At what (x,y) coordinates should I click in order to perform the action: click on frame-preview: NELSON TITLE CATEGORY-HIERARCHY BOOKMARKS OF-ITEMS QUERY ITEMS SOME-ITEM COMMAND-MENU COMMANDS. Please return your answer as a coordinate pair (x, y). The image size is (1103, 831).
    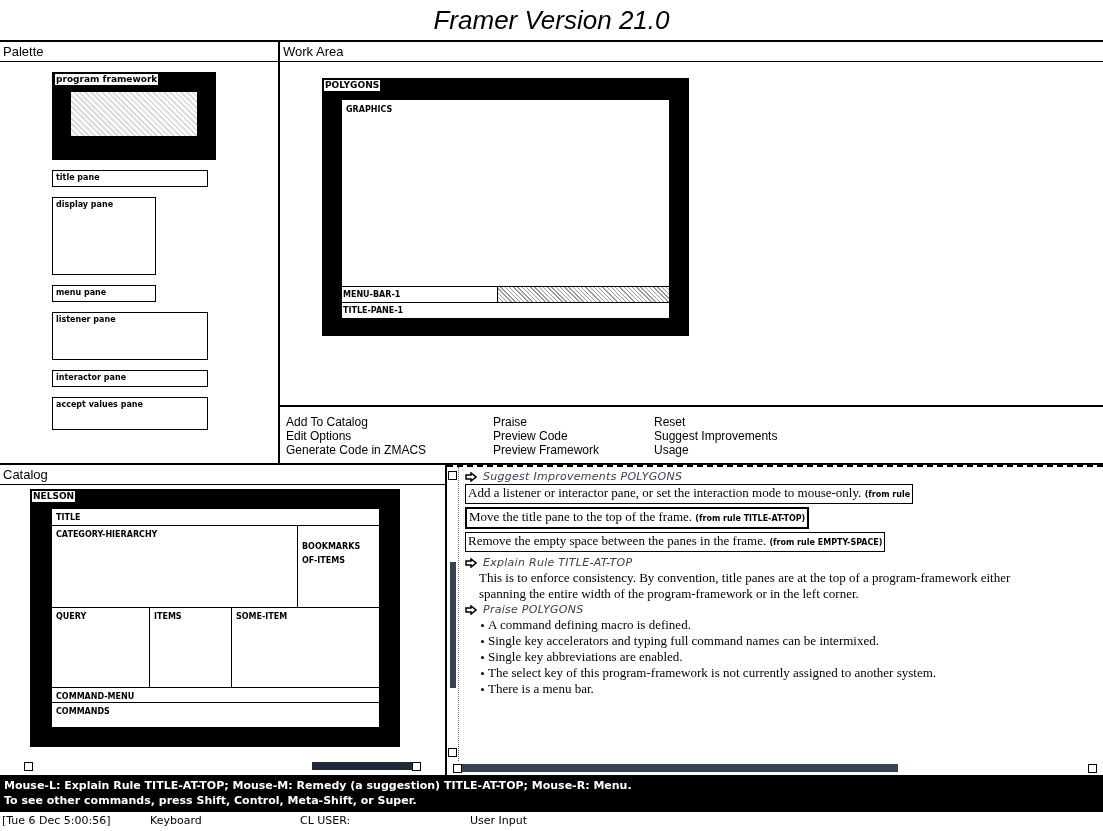
    Looking at the image, I should click on (215, 618).